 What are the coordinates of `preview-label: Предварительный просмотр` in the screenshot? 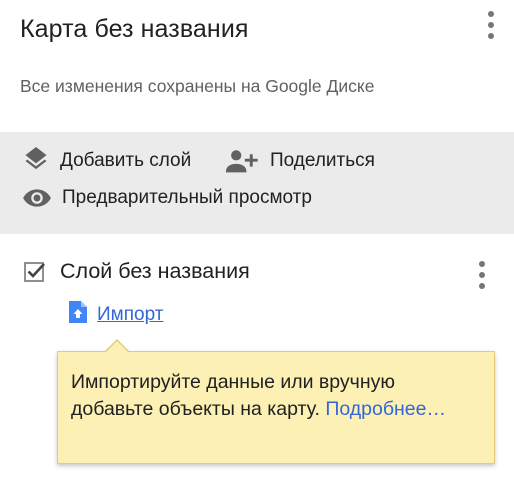 It's located at (187, 197).